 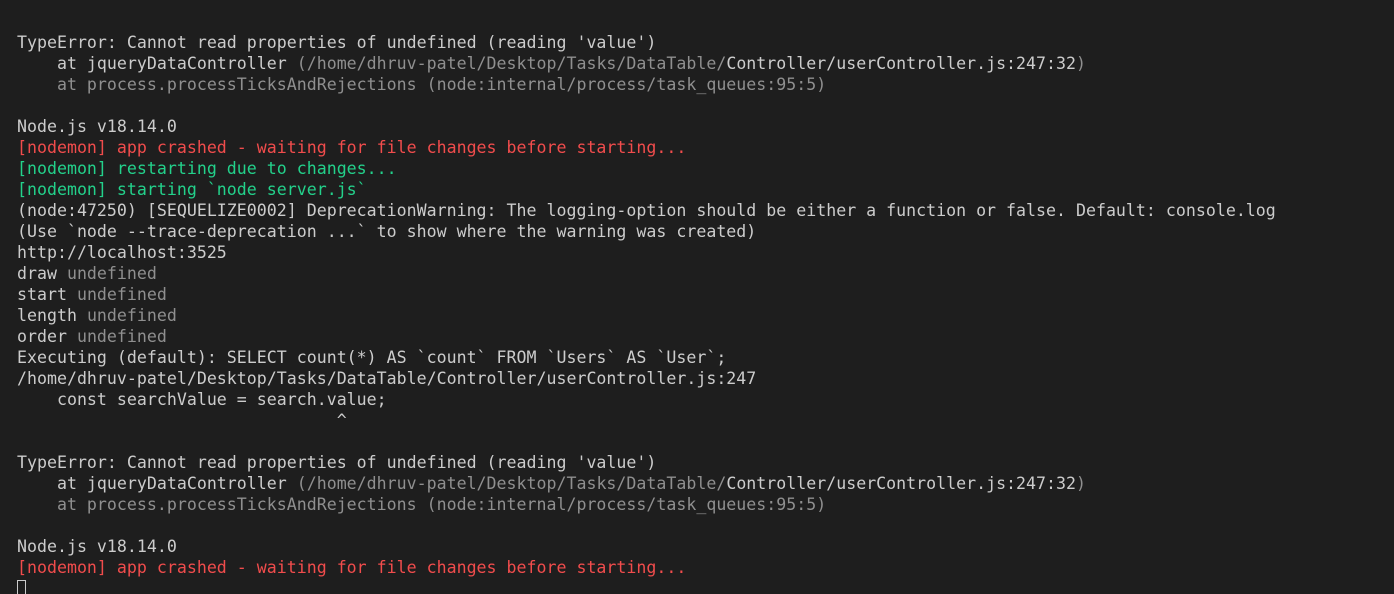 I want to click on terminal-cursor, so click(x=21, y=587).